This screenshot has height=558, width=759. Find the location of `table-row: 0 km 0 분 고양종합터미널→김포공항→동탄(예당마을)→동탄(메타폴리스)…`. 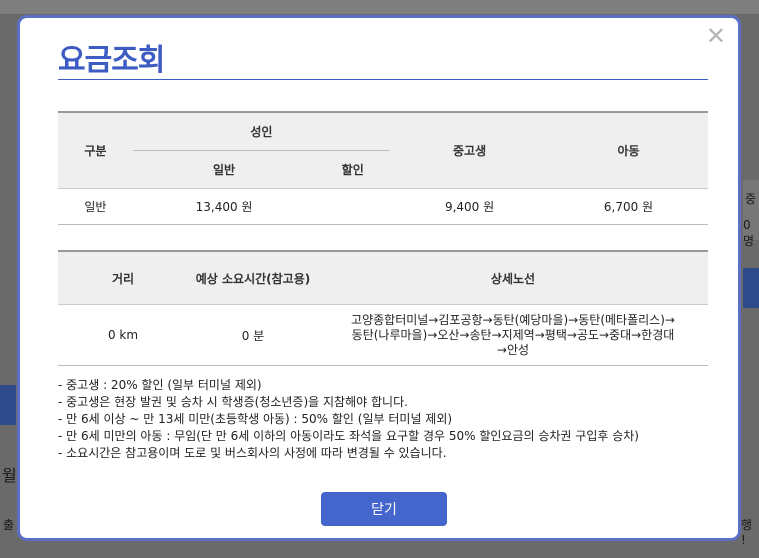

table-row: 0 km 0 분 고양종합터미널→김포공항→동탄(예당마을)→동탄(메타폴리스)… is located at coordinates (383, 335).